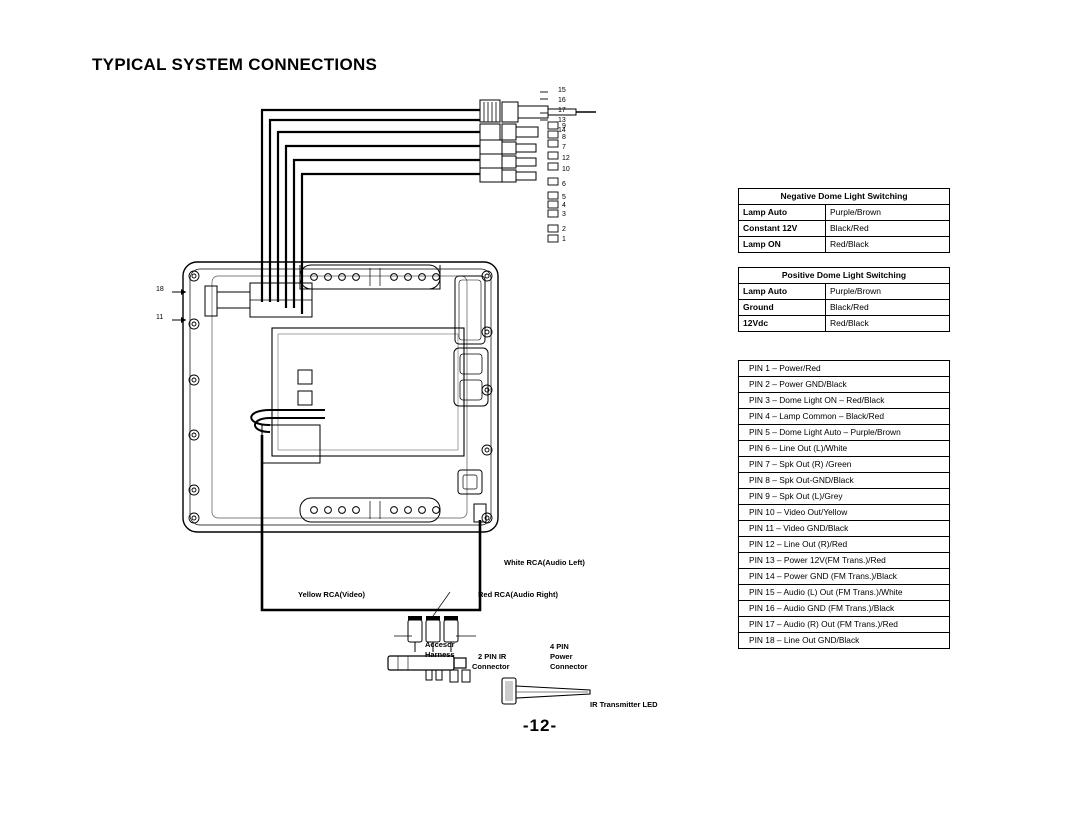  I want to click on pin-number-1: 1, so click(564, 239).